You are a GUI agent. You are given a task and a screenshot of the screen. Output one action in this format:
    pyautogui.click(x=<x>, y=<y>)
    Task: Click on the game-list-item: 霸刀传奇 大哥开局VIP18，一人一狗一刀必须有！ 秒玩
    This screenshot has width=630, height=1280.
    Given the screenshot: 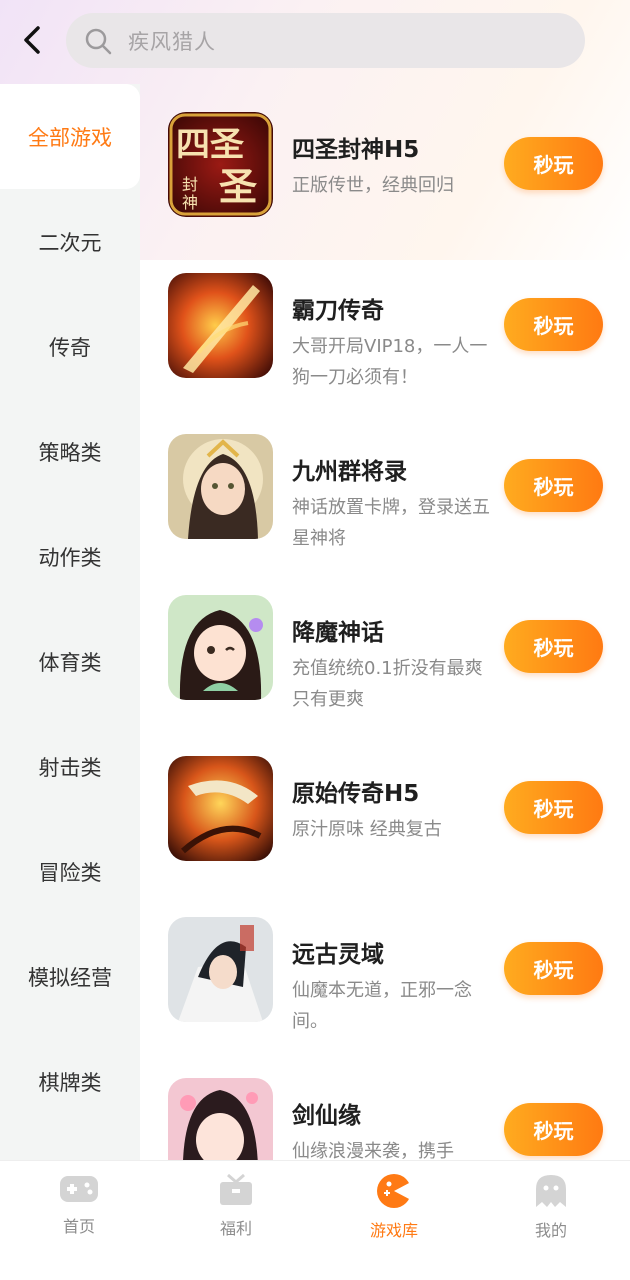 What is the action you would take?
    pyautogui.click(x=388, y=330)
    